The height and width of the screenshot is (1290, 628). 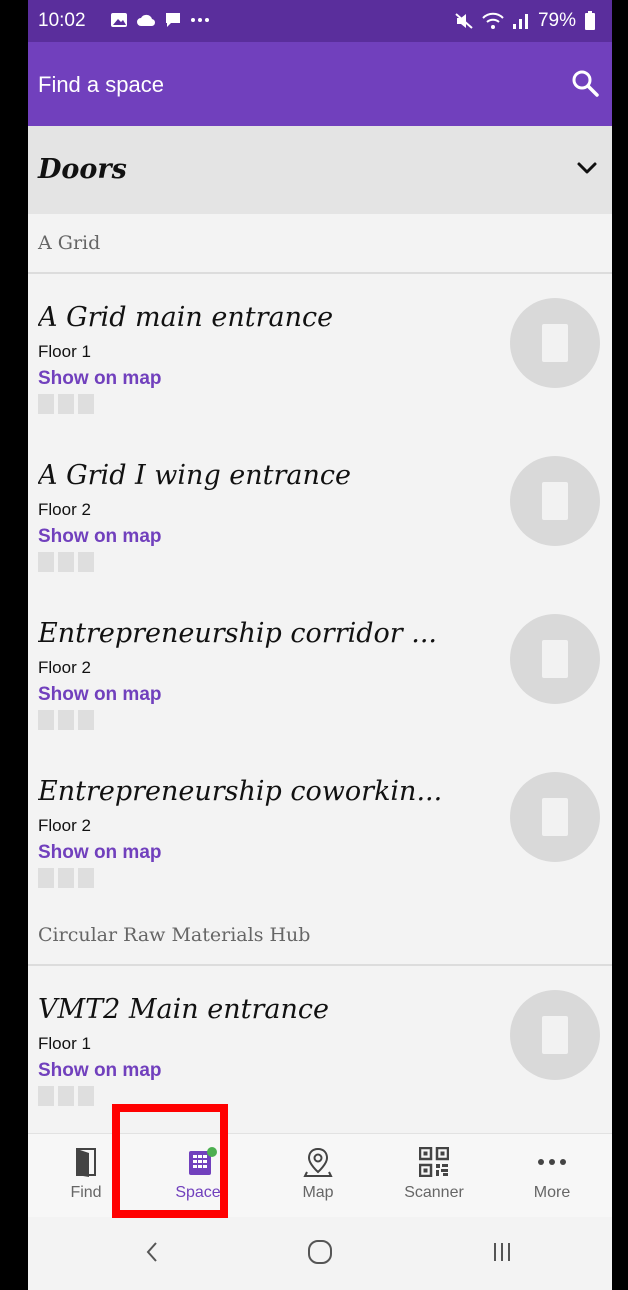 I want to click on list-item: VMT2 Main entrance Floor 1 Show on map, so click(x=320, y=1045).